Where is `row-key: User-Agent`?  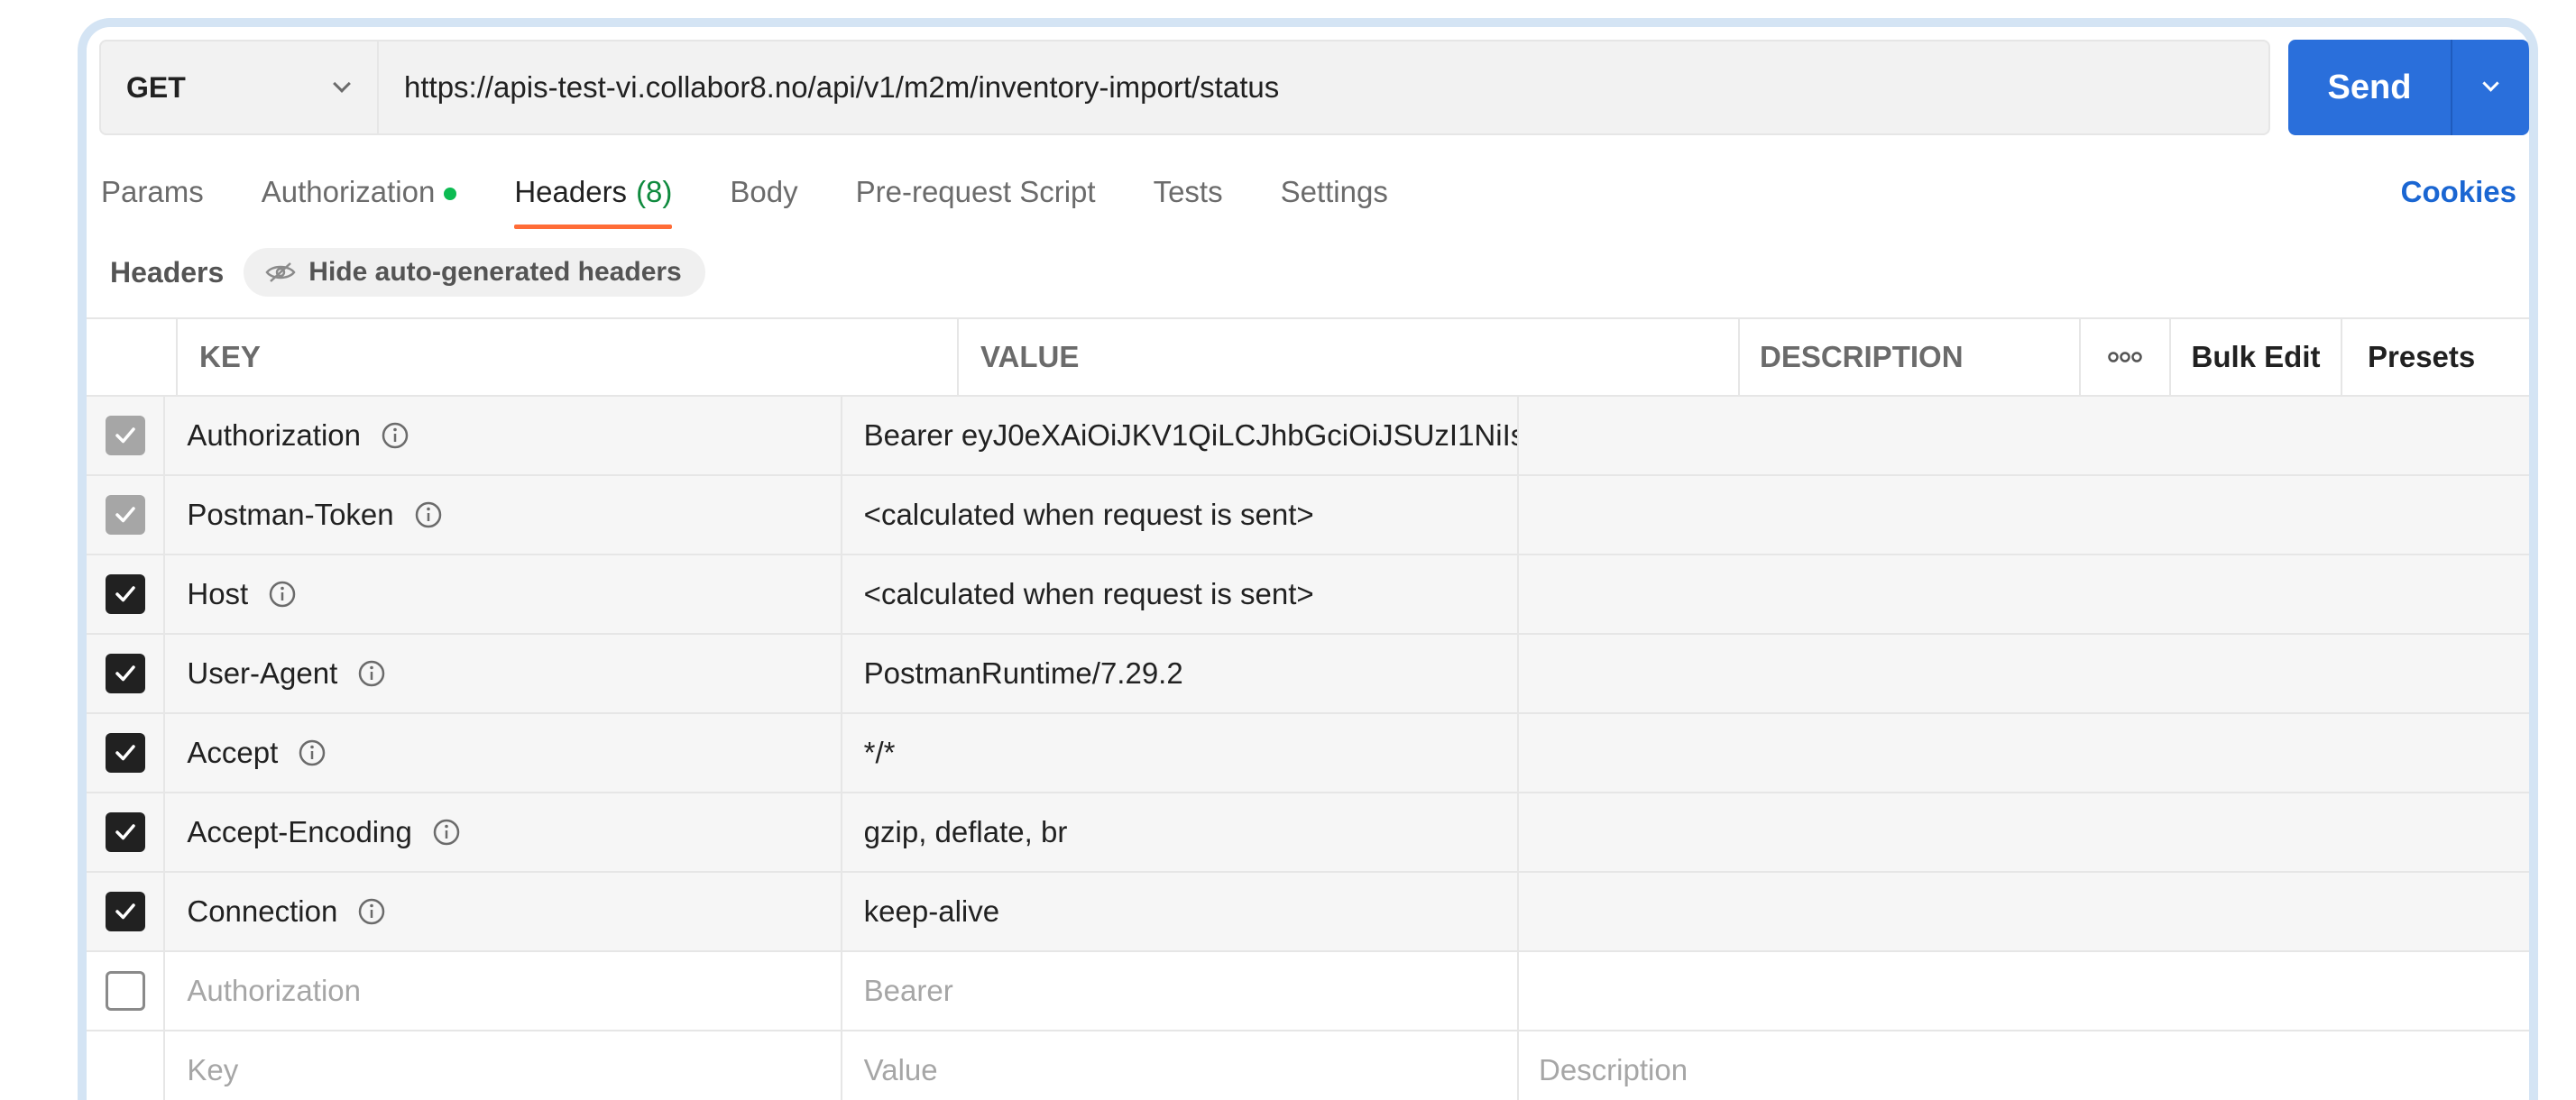
row-key: User-Agent is located at coordinates (504, 673).